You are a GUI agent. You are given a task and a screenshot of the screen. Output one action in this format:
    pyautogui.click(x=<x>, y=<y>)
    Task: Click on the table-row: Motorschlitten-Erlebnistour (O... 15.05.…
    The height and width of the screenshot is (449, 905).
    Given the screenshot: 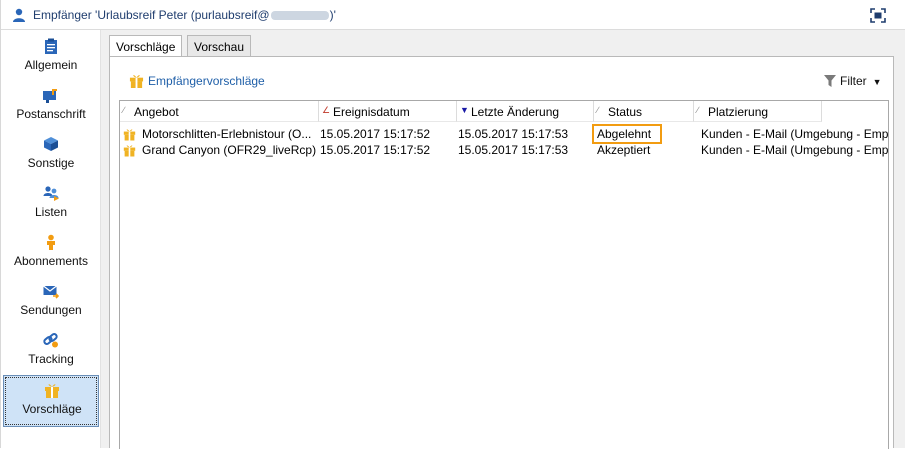 What is the action you would take?
    pyautogui.click(x=504, y=134)
    